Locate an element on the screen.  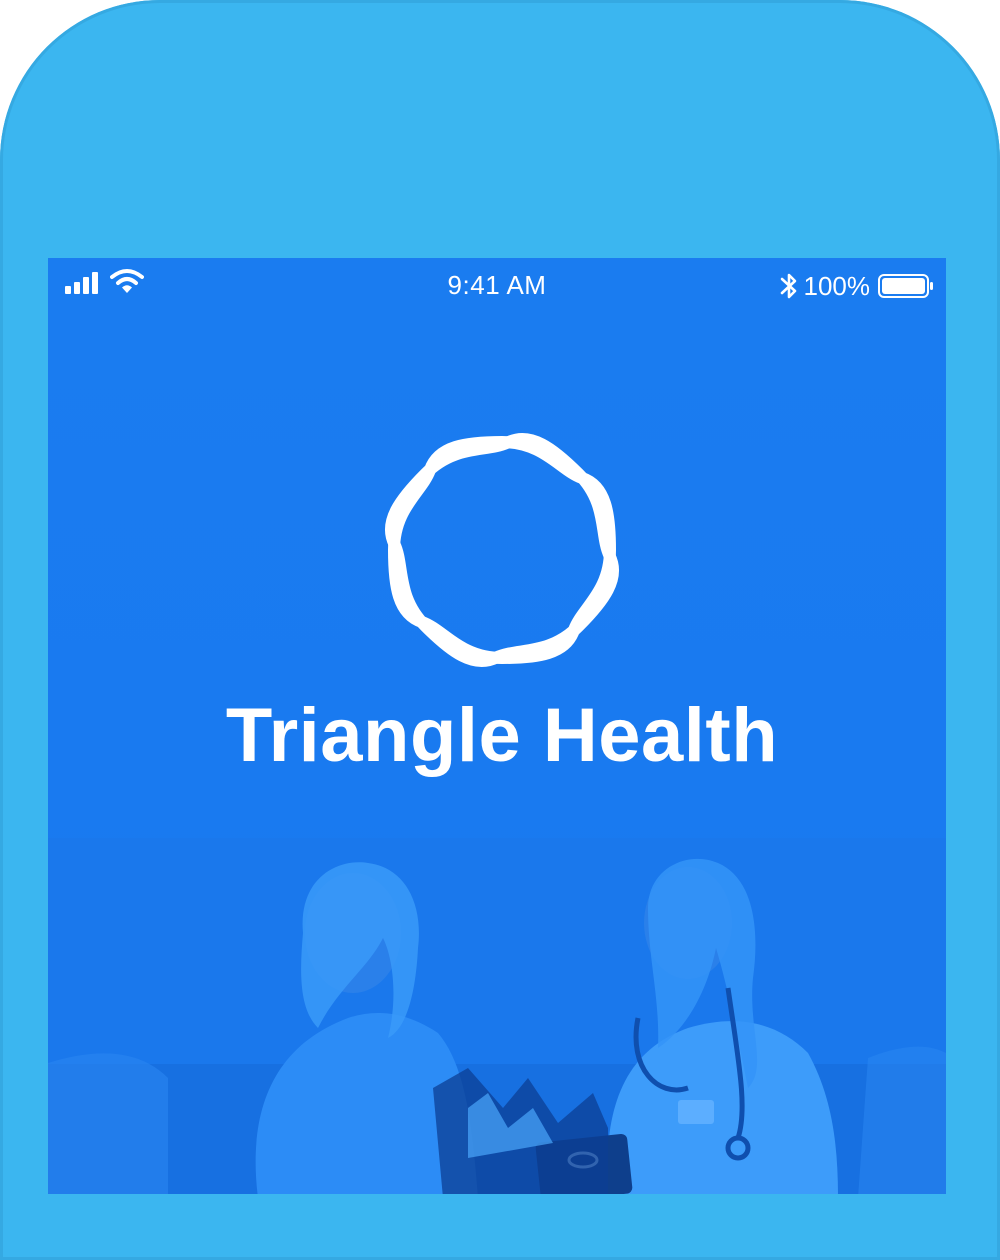
status-right-group: 100% is located at coordinates (856, 286).